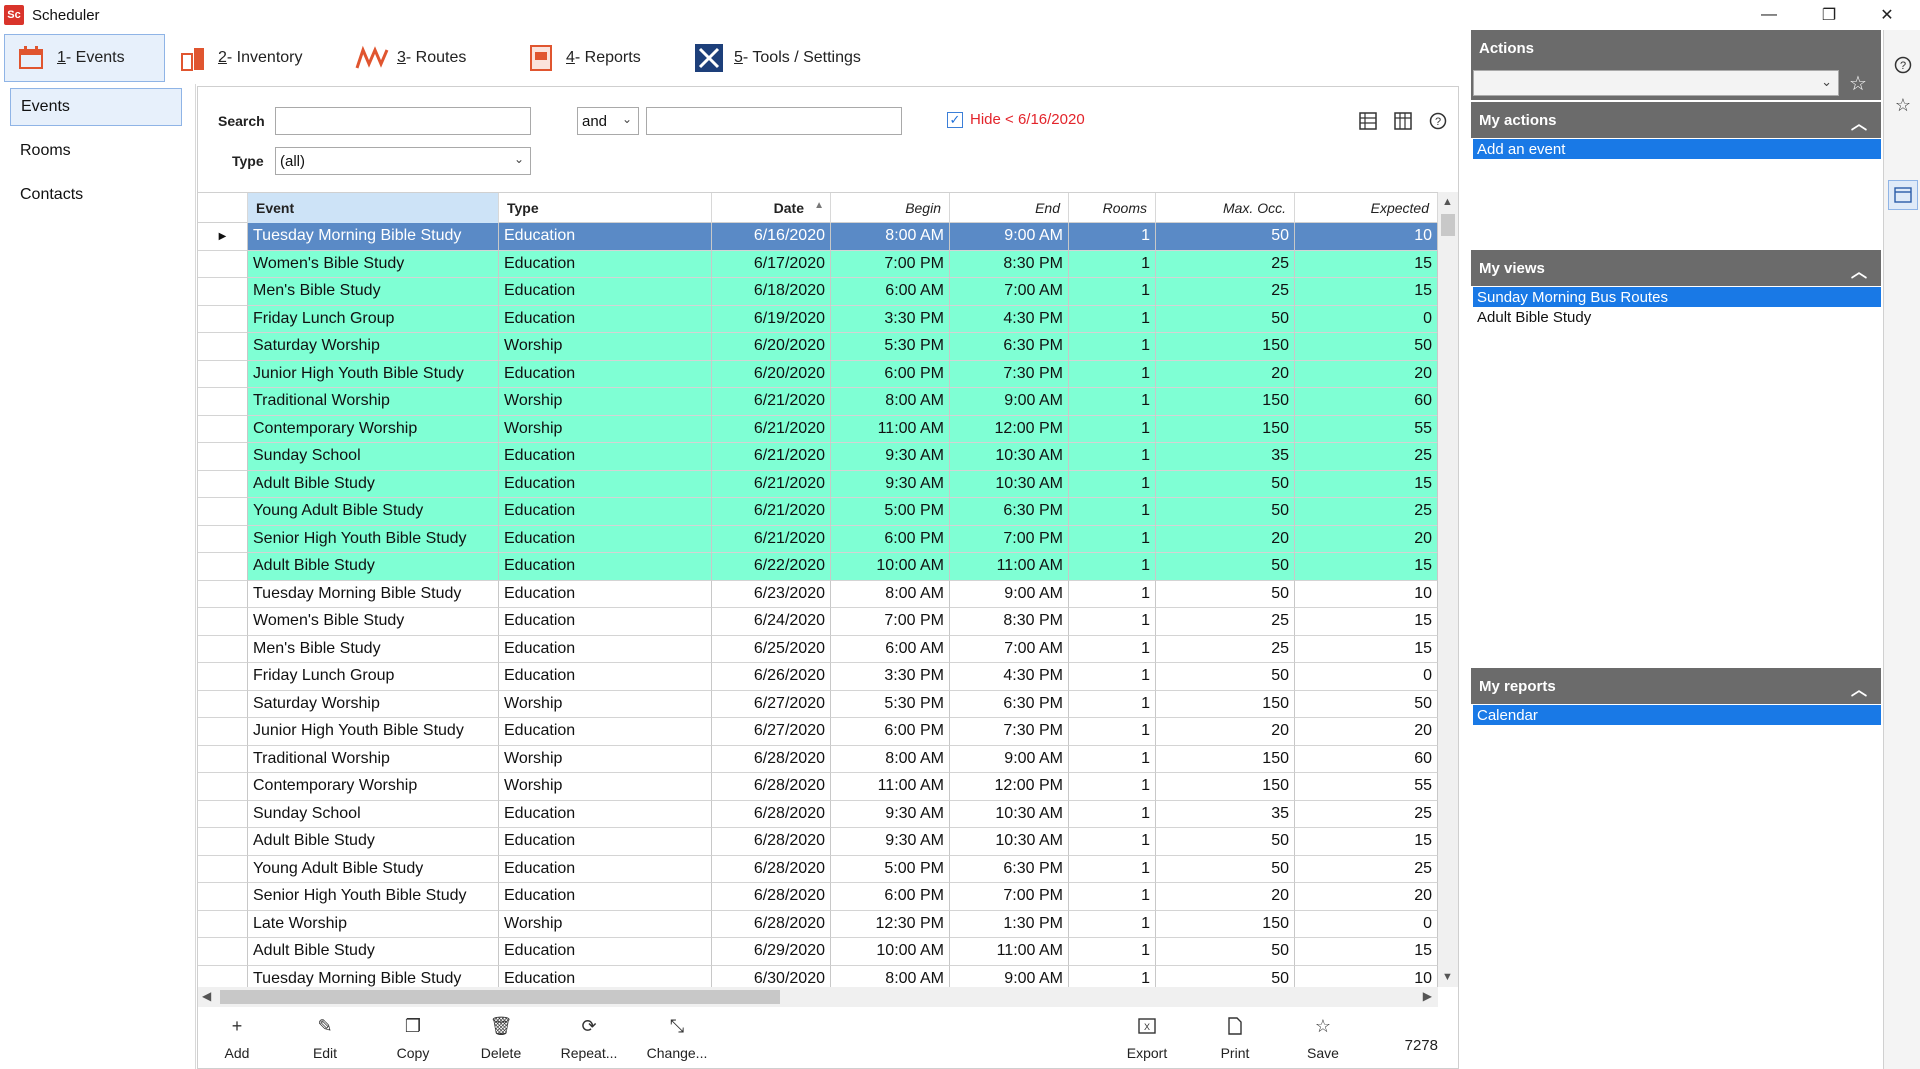 The width and height of the screenshot is (1920, 1069). Describe the element at coordinates (325, 1040) in the screenshot. I see `edit-button: ✎ Edit` at that location.